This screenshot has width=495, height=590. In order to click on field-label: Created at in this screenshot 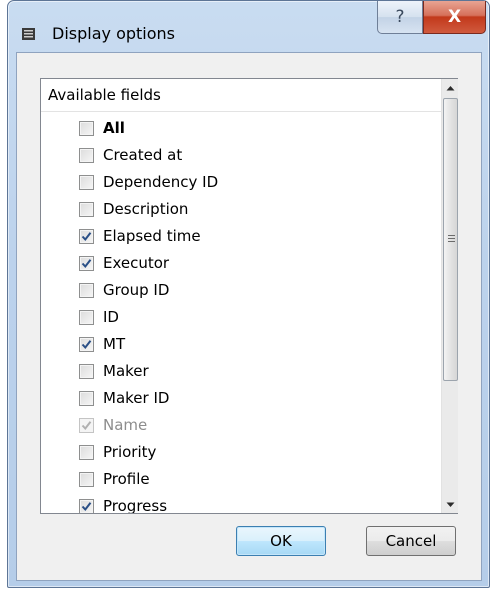, I will do `click(143, 155)`.